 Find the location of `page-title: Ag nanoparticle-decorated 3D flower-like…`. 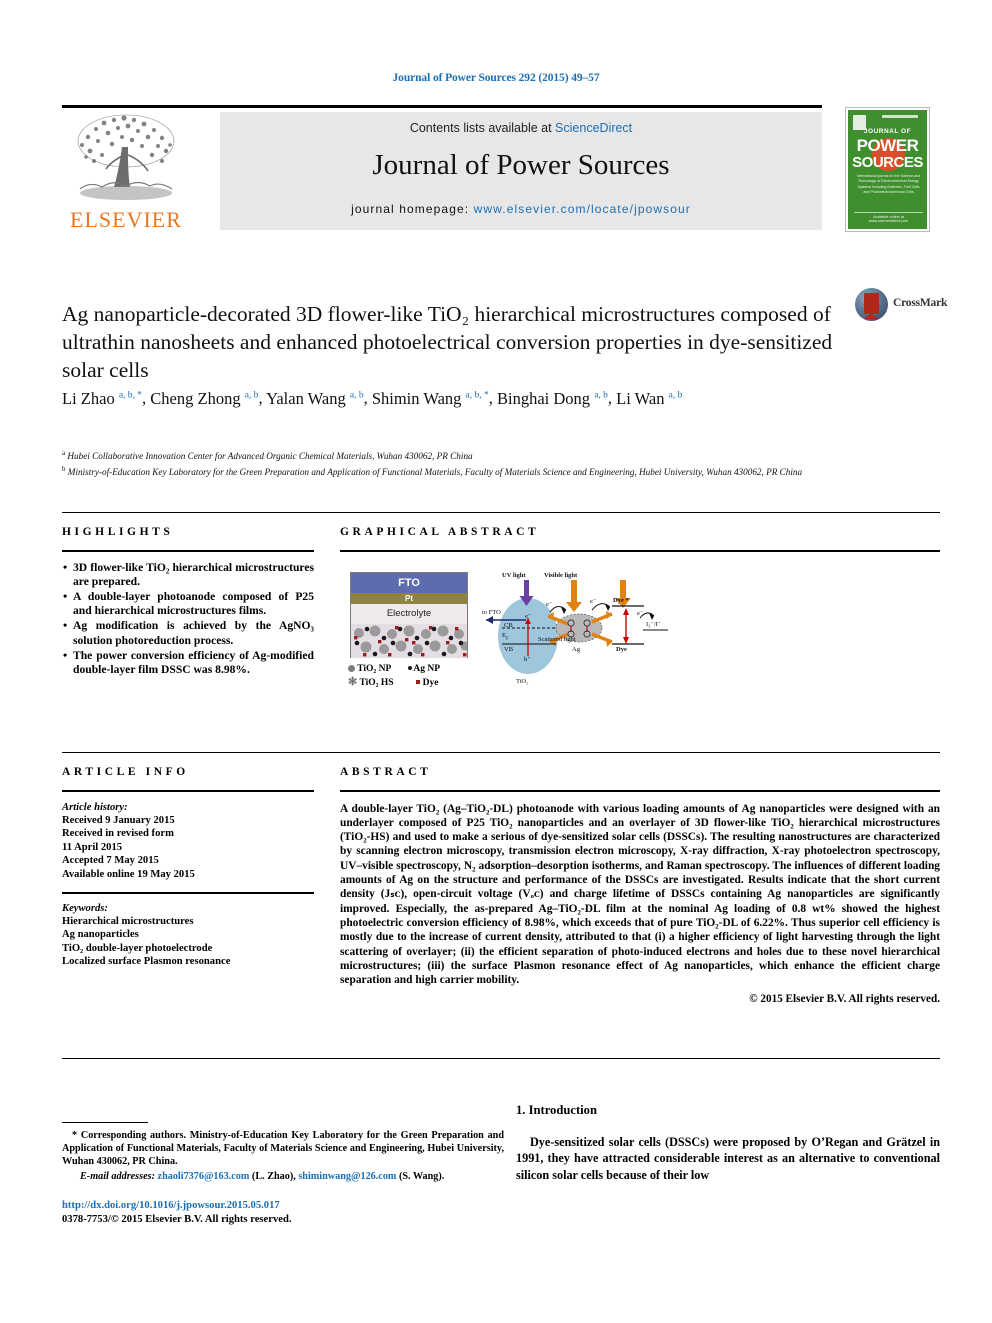

page-title: Ag nanoparticle-decorated 3D flower-like… is located at coordinates (447, 342).